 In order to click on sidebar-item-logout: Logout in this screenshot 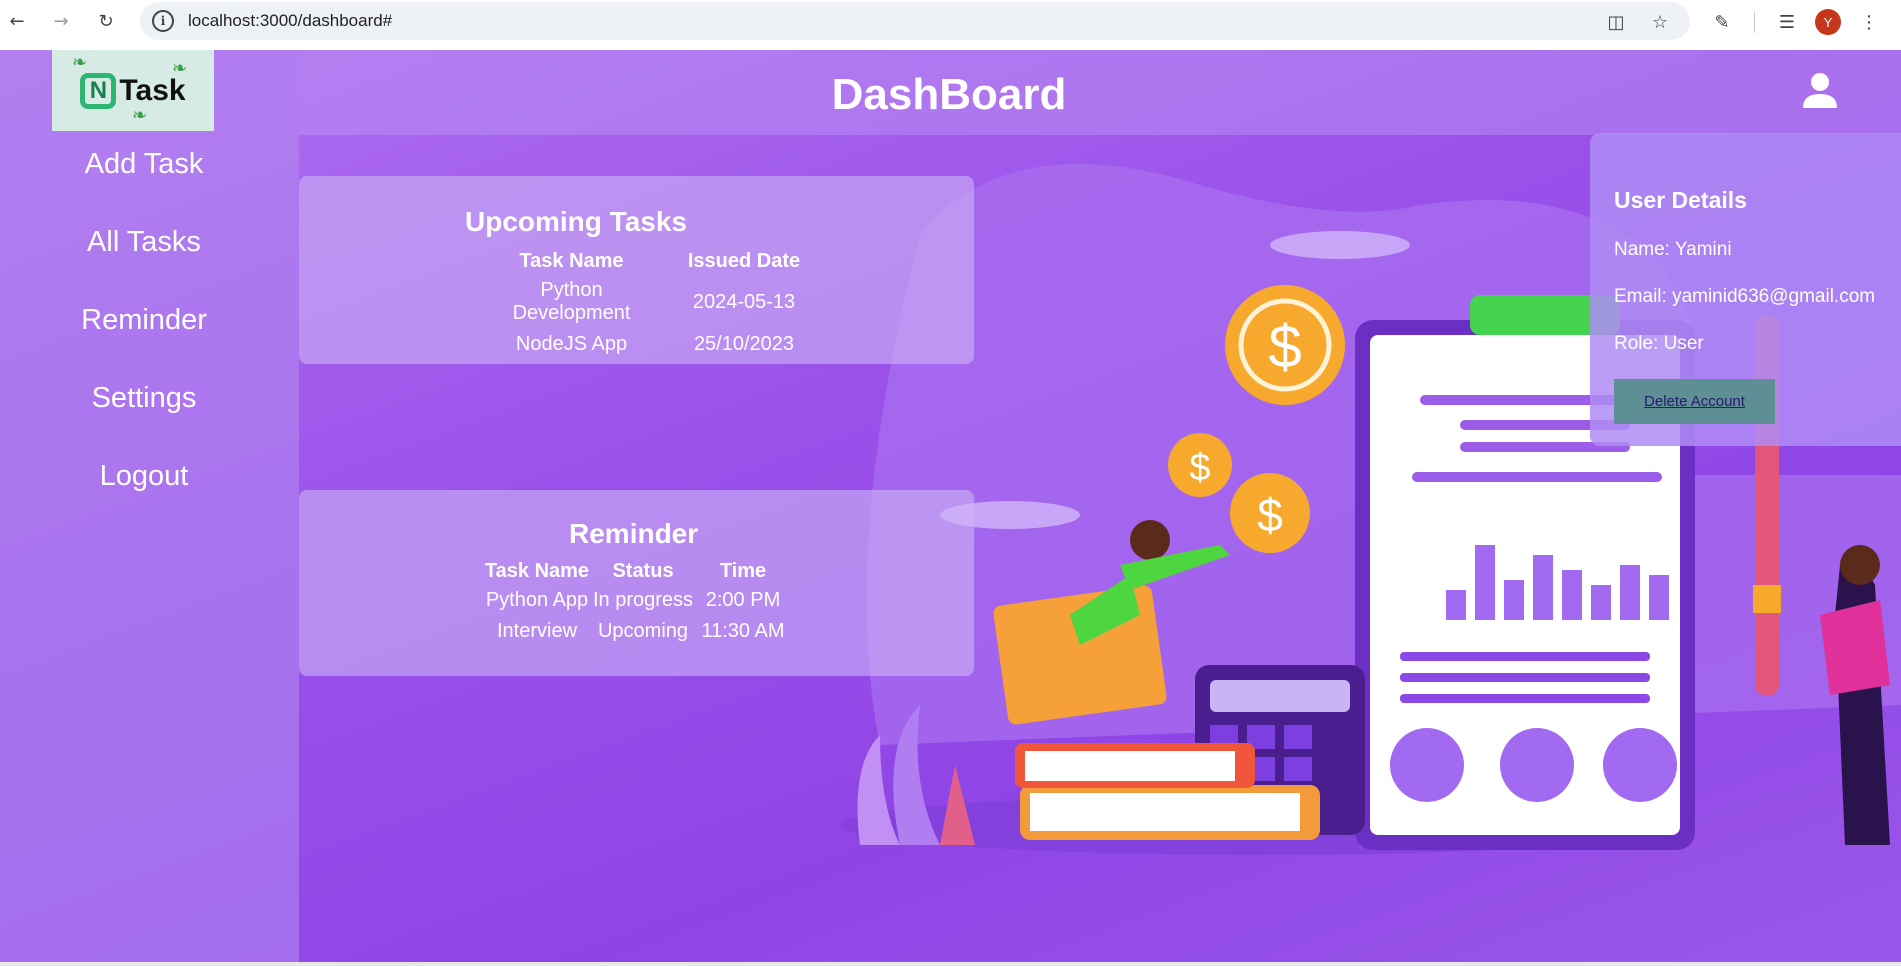, I will do `click(144, 476)`.